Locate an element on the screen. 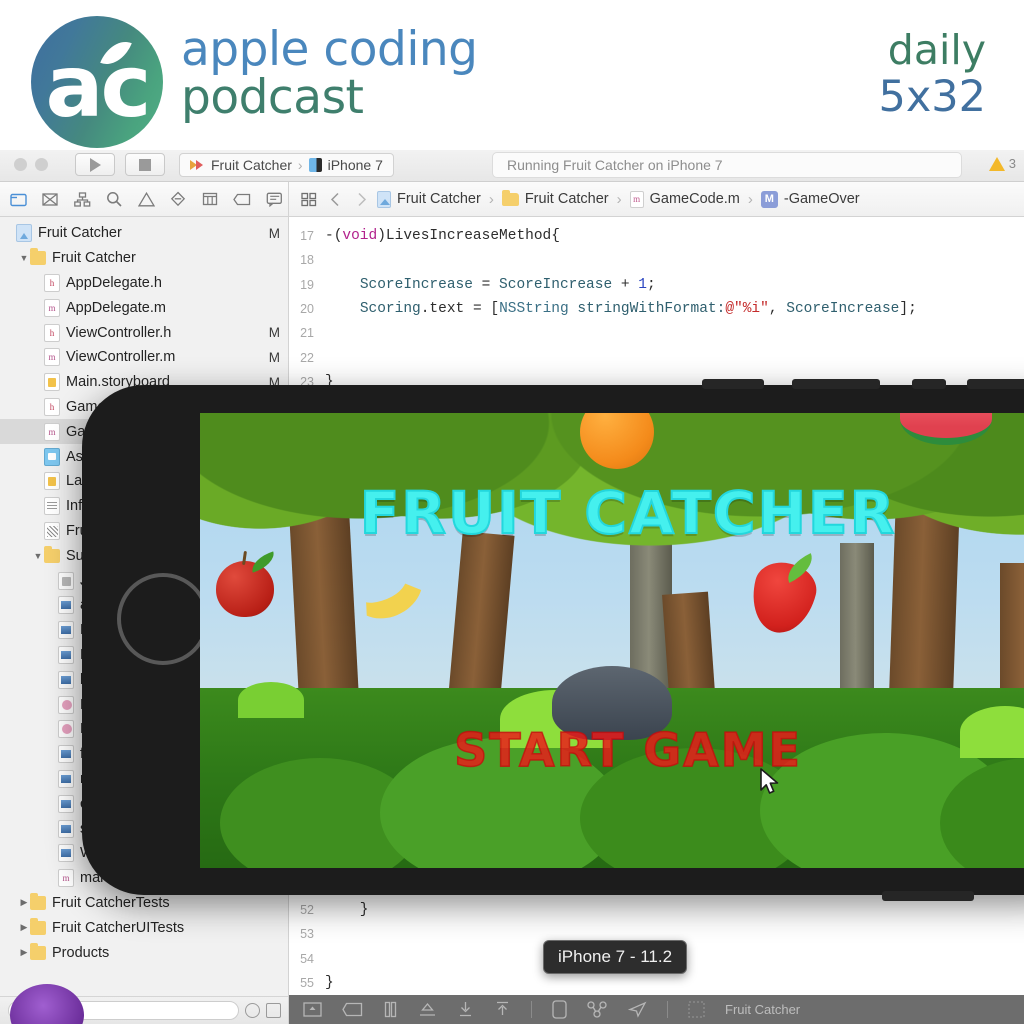 This screenshot has height=1024, width=1024. breadcrumb-item-project: Fruit Catcher is located at coordinates (429, 199).